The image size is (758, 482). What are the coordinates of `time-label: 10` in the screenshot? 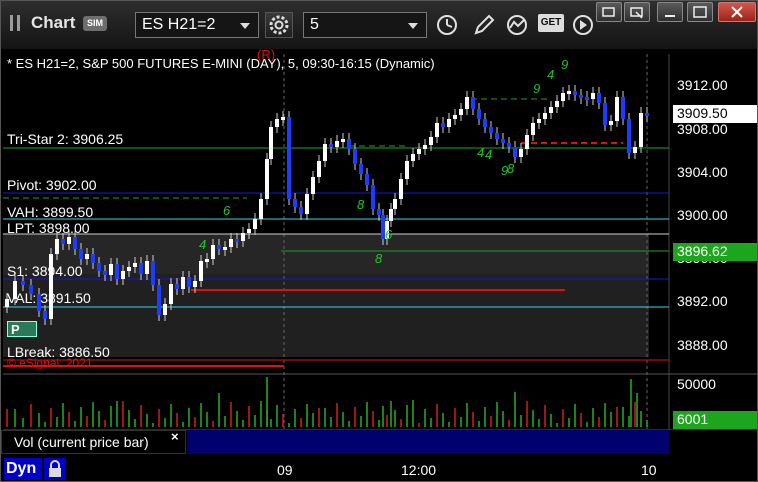 It's located at (649, 470).